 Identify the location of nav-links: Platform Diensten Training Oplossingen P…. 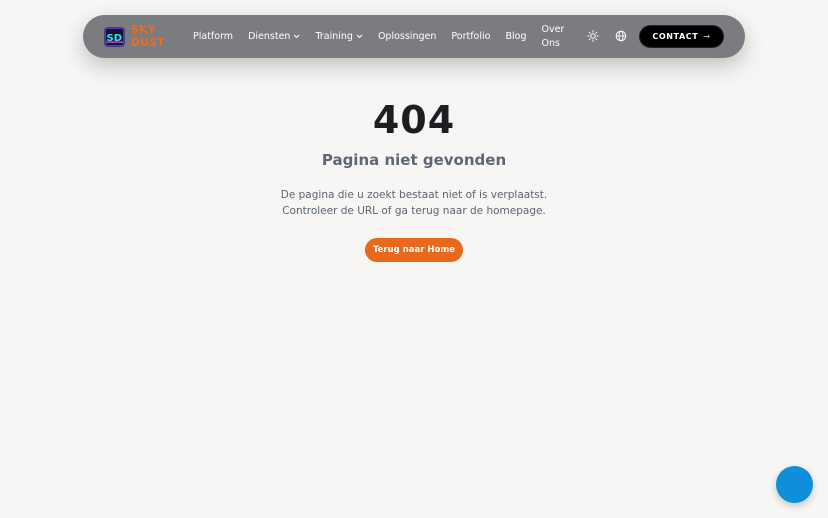
(380, 36).